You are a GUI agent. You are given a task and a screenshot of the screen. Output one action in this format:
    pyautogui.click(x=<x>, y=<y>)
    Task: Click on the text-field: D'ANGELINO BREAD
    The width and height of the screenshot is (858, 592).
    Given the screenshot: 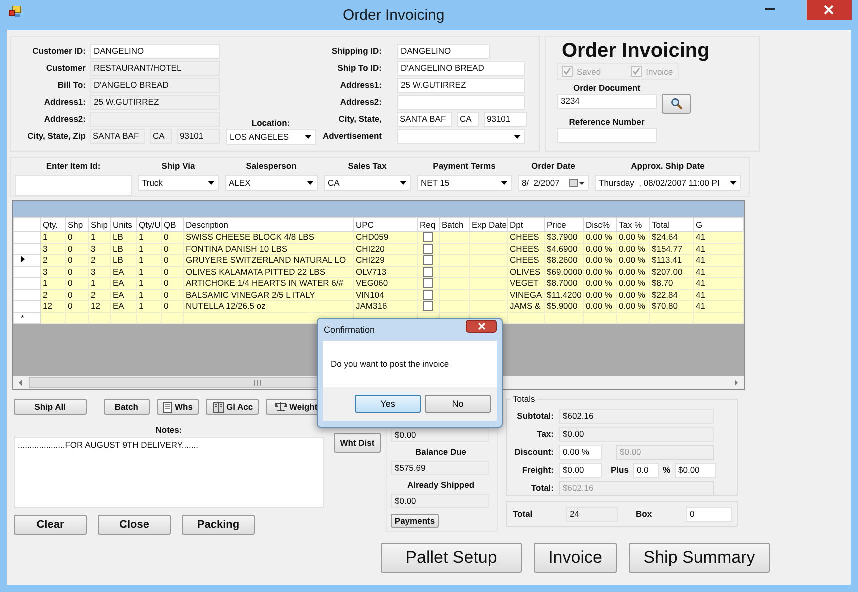 What is the action you would take?
    pyautogui.click(x=461, y=68)
    